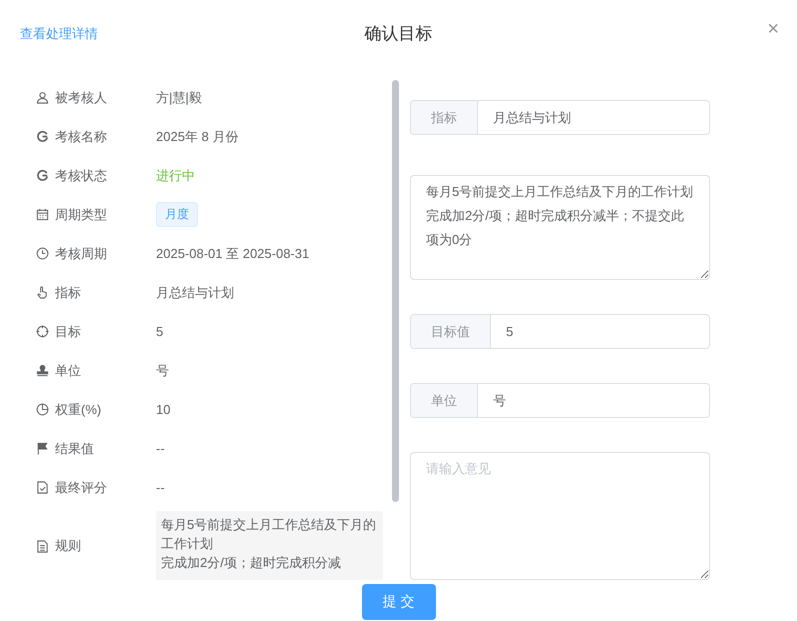 The height and width of the screenshot is (621, 797). I want to click on detail-value: 号, so click(162, 371).